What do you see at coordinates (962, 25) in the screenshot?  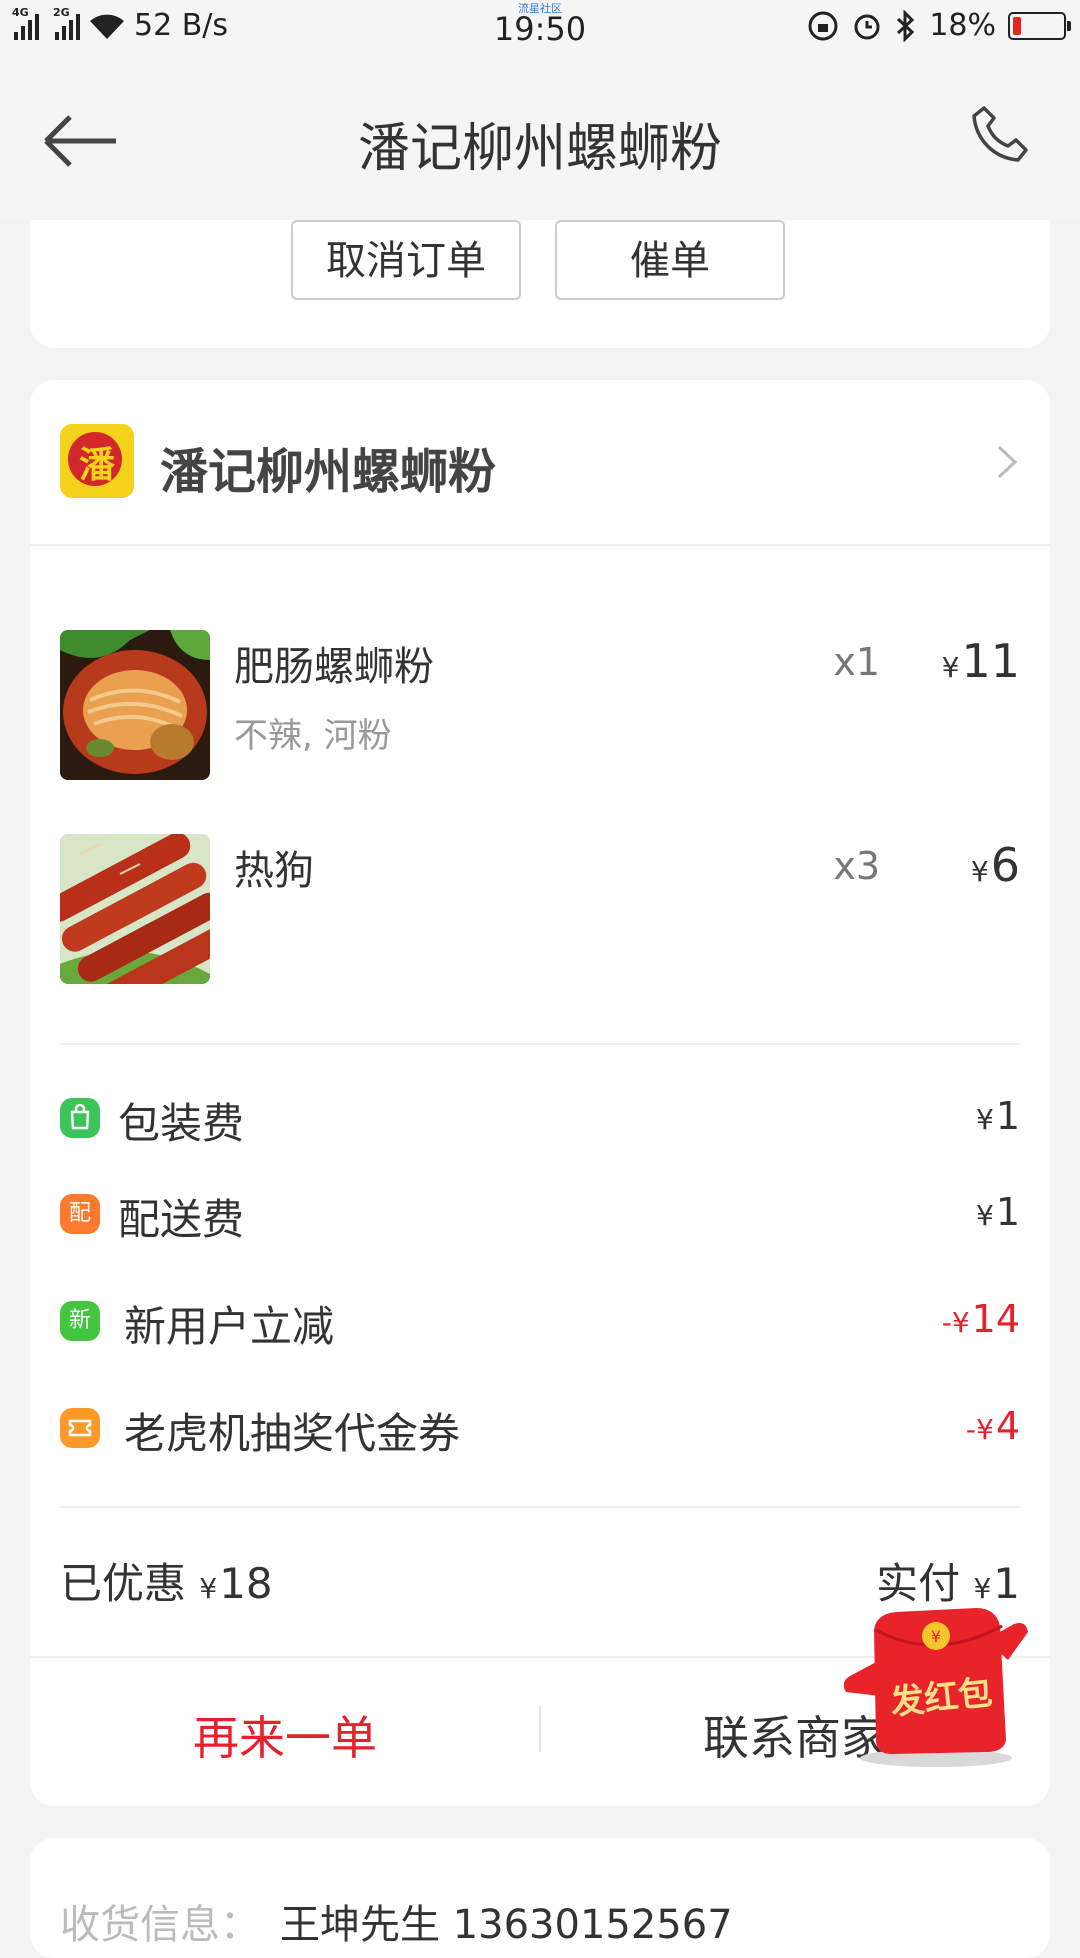 I see `battery-percent: 18%` at bounding box center [962, 25].